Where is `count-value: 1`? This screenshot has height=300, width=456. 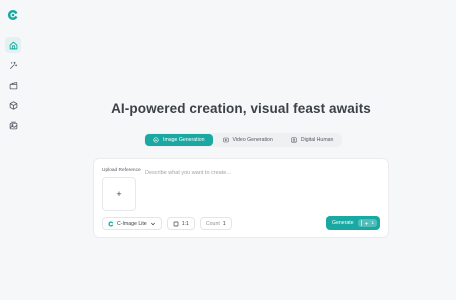
count-value: 1 is located at coordinates (224, 223).